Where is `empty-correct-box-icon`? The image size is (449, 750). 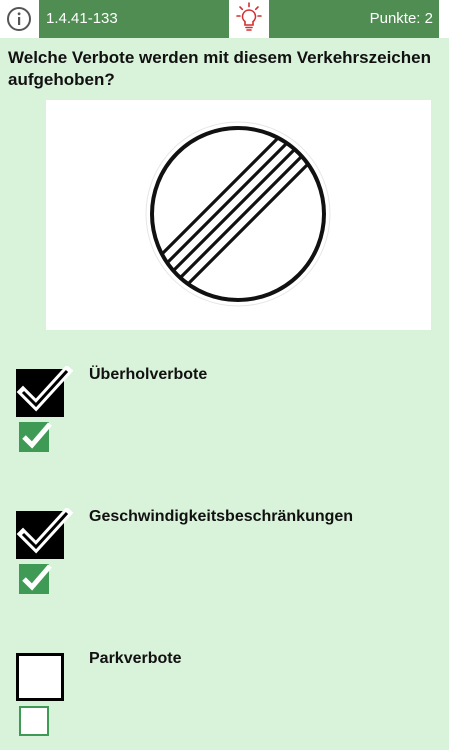
empty-correct-box-icon is located at coordinates (34, 721).